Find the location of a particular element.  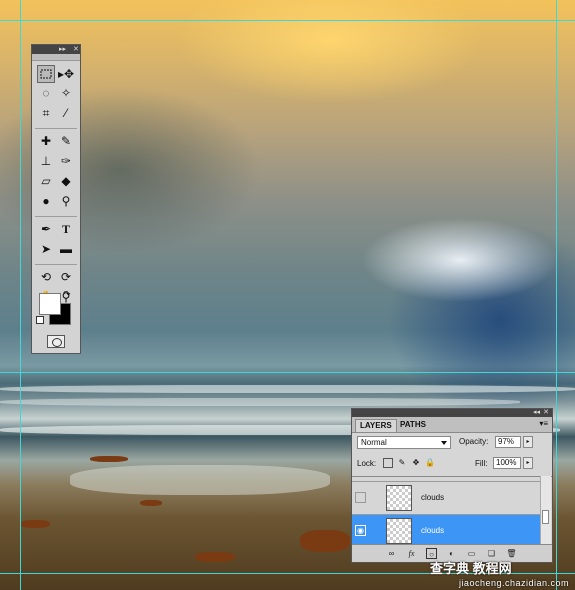

tool-row: ▱ ◆ is located at coordinates (56, 182).